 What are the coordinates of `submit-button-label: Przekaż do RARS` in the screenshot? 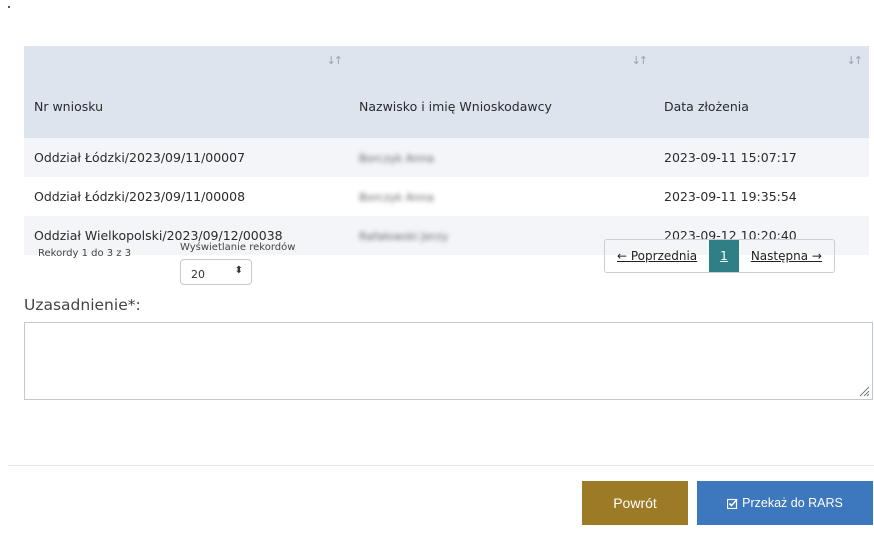 It's located at (792, 503).